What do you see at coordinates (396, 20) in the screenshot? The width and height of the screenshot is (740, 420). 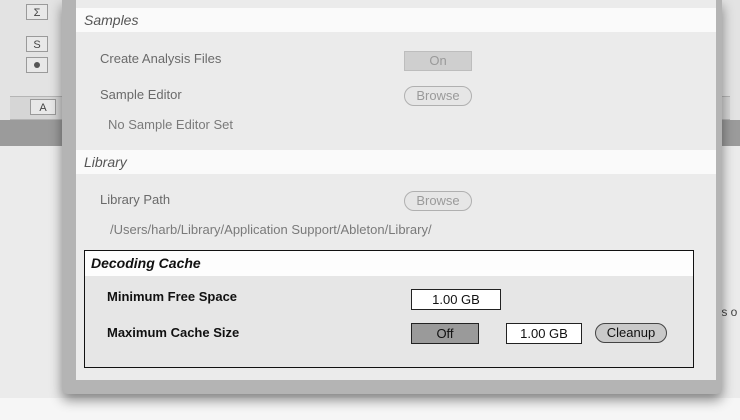 I see `samples-section-header: Samples` at bounding box center [396, 20].